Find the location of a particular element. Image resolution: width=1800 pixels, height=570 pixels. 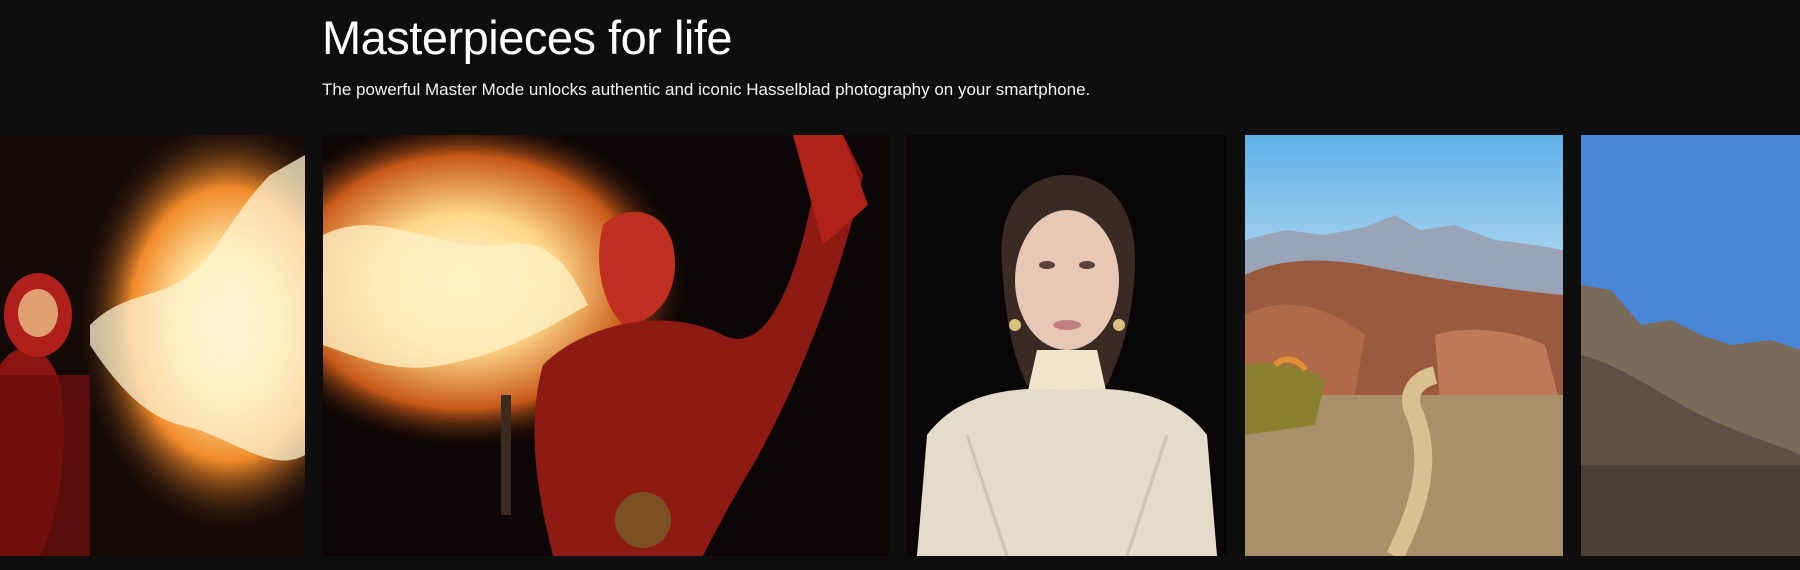

gallery-photo-portrait-woman-lace is located at coordinates (1067, 345).